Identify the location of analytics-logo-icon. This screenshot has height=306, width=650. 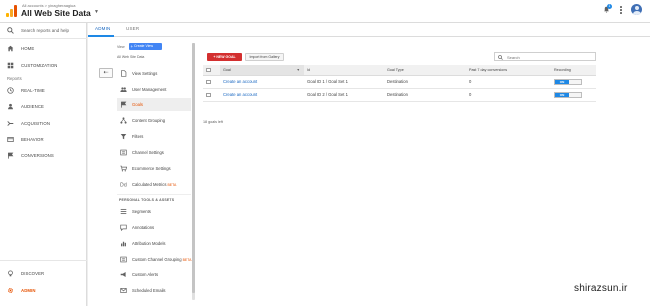
(11, 11).